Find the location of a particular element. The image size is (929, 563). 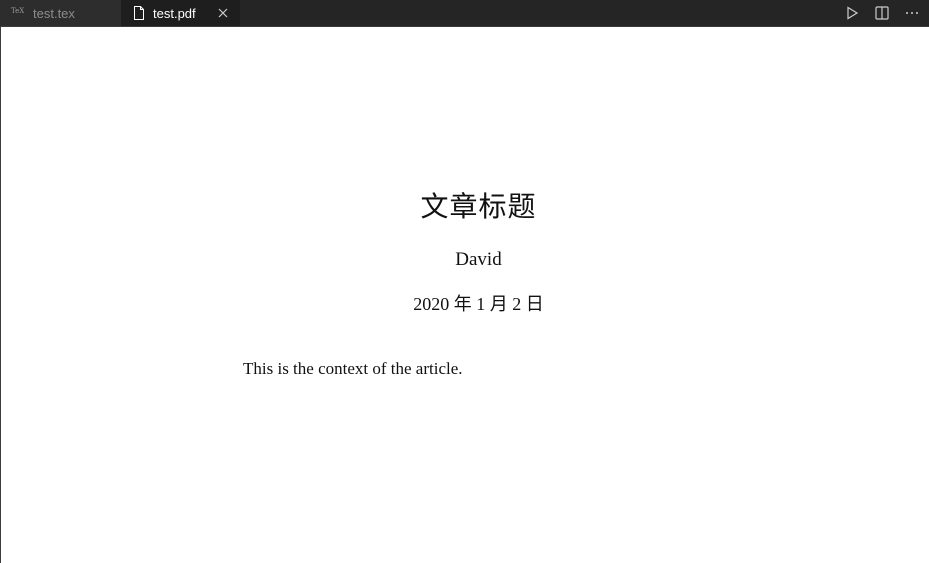

more-actions-button is located at coordinates (912, 13).